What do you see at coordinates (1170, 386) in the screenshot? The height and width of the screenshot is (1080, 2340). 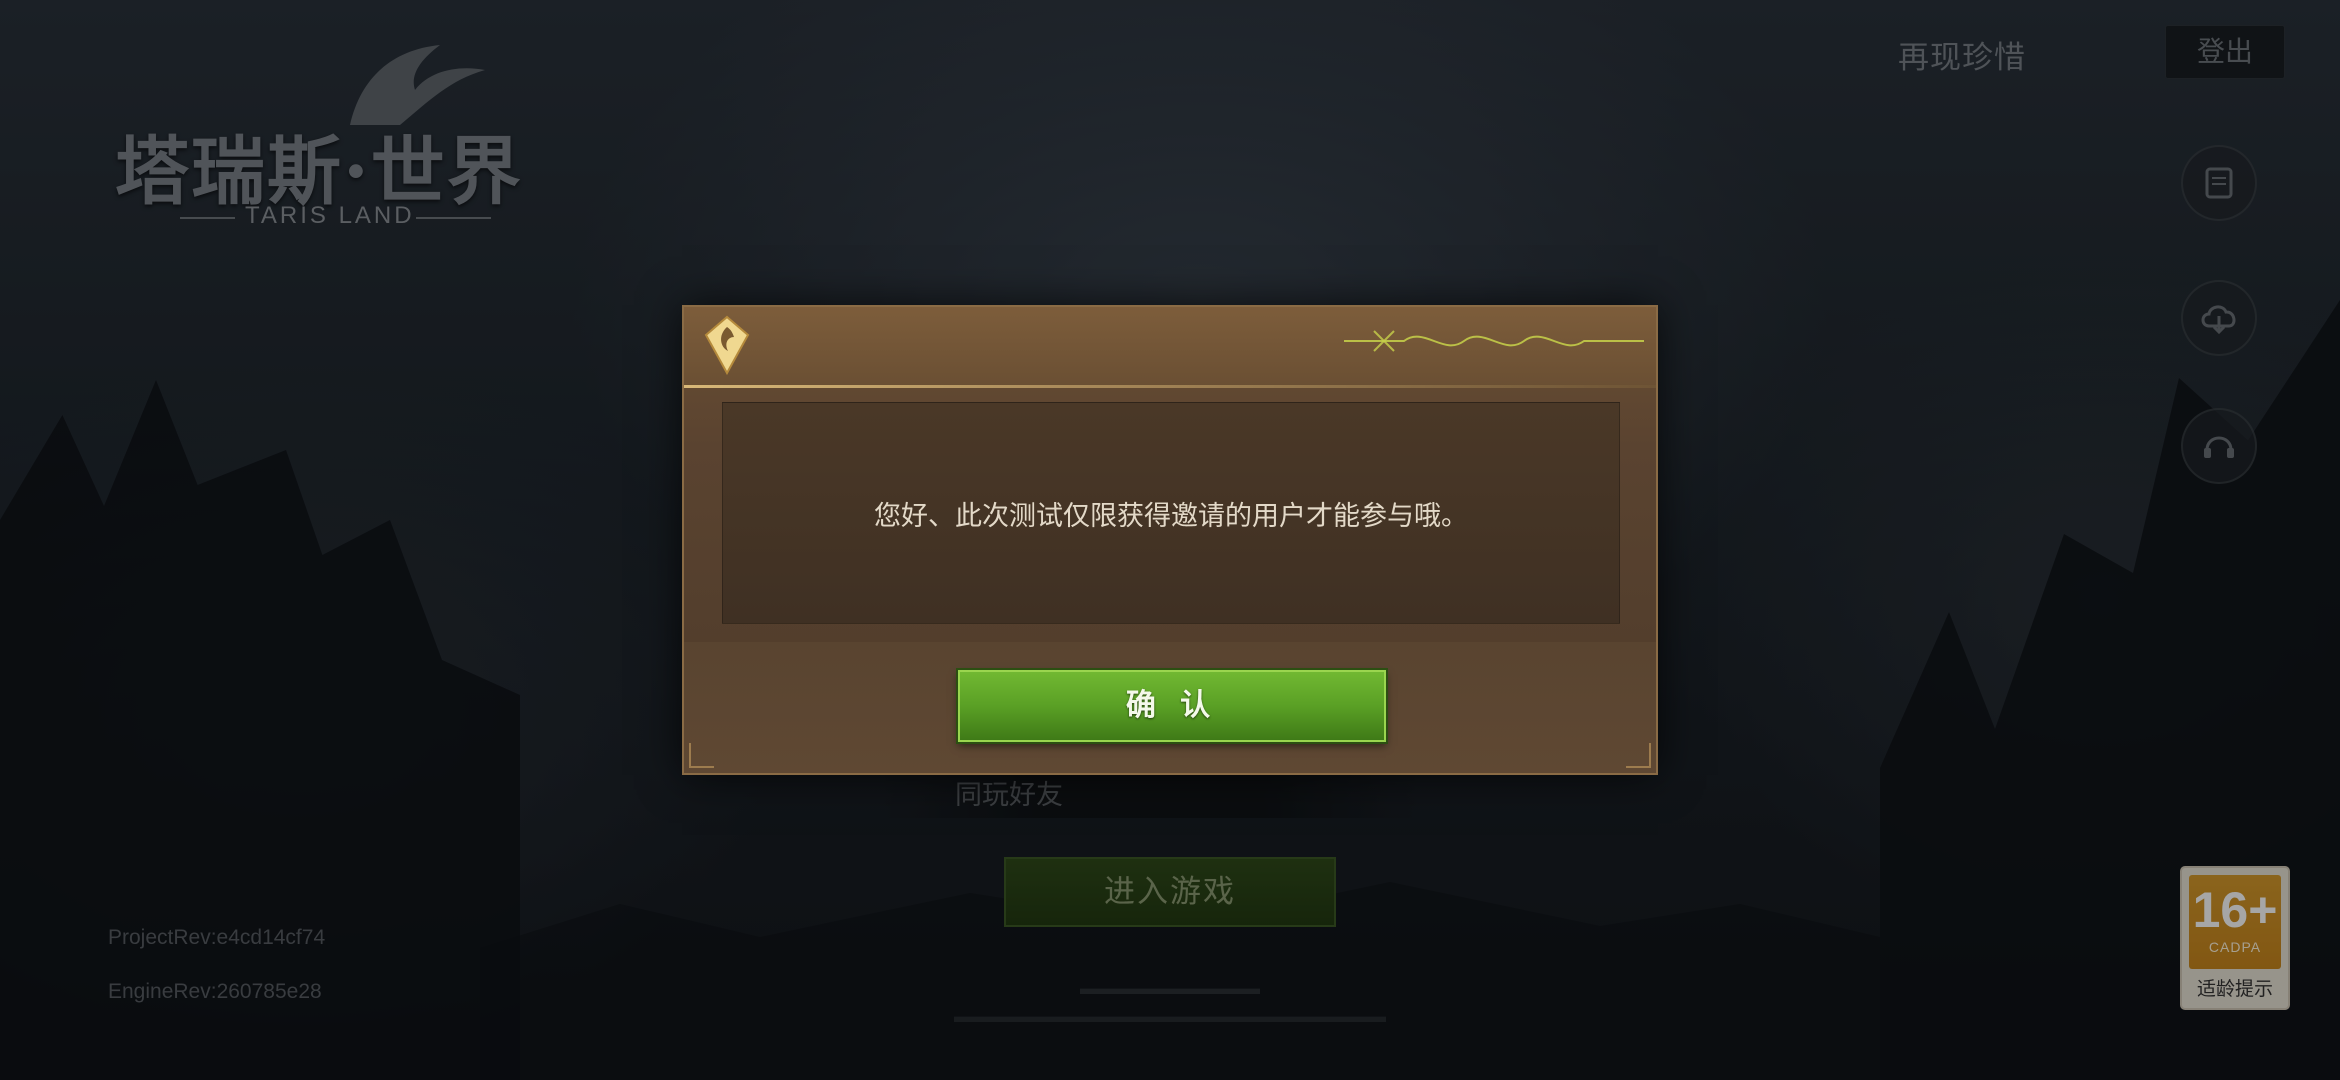 I see `dialog-header-divider` at bounding box center [1170, 386].